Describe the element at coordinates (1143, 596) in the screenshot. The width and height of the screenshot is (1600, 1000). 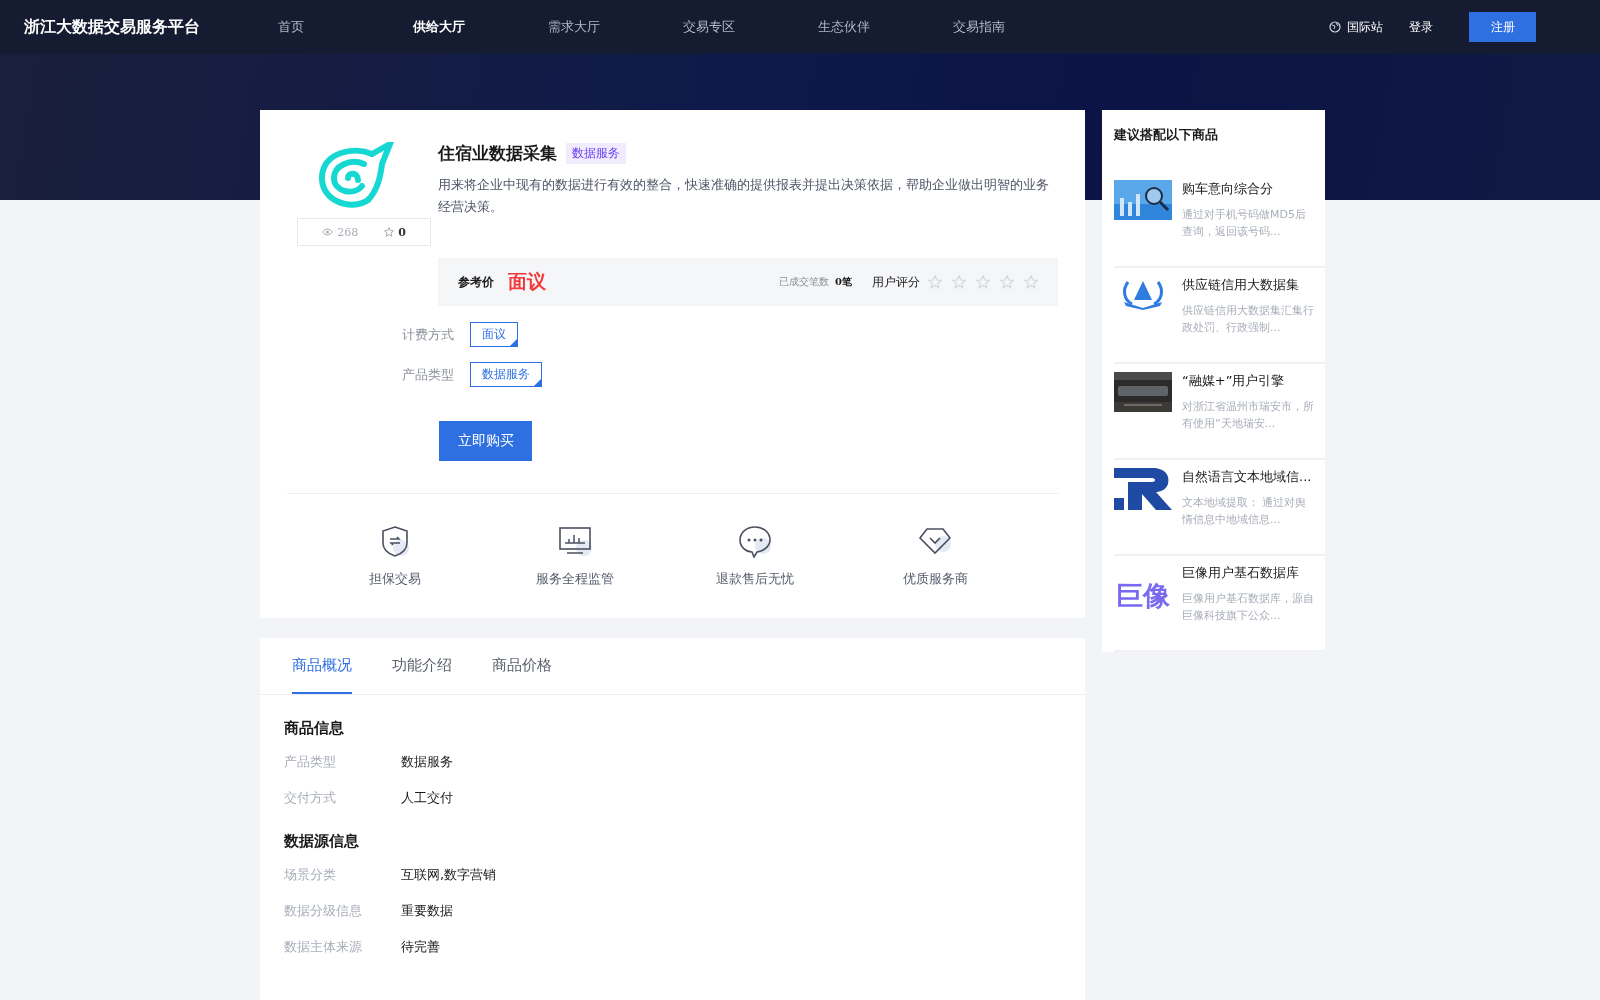
I see `brand-wordmark: 巨像` at that location.